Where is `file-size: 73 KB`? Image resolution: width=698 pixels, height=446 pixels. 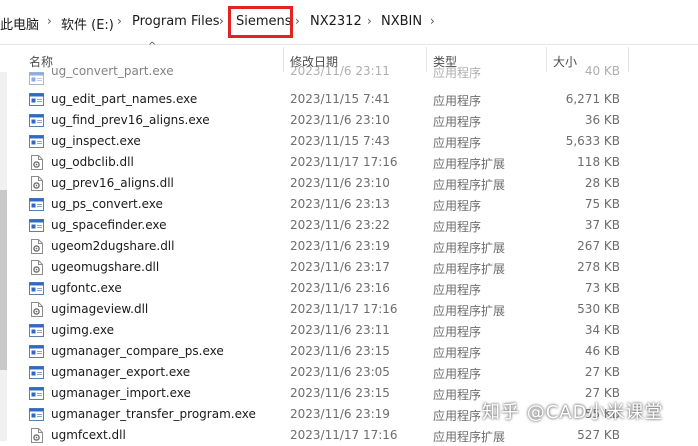
file-size: 73 KB is located at coordinates (602, 288).